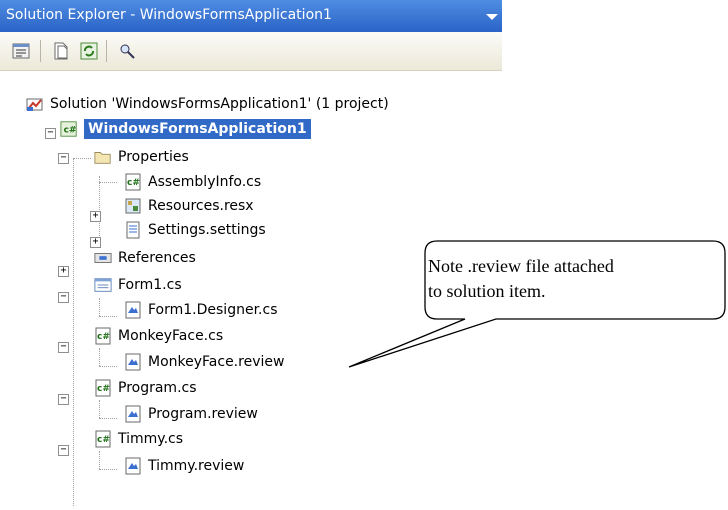  I want to click on csharp-project-icon: c#, so click(69, 129).